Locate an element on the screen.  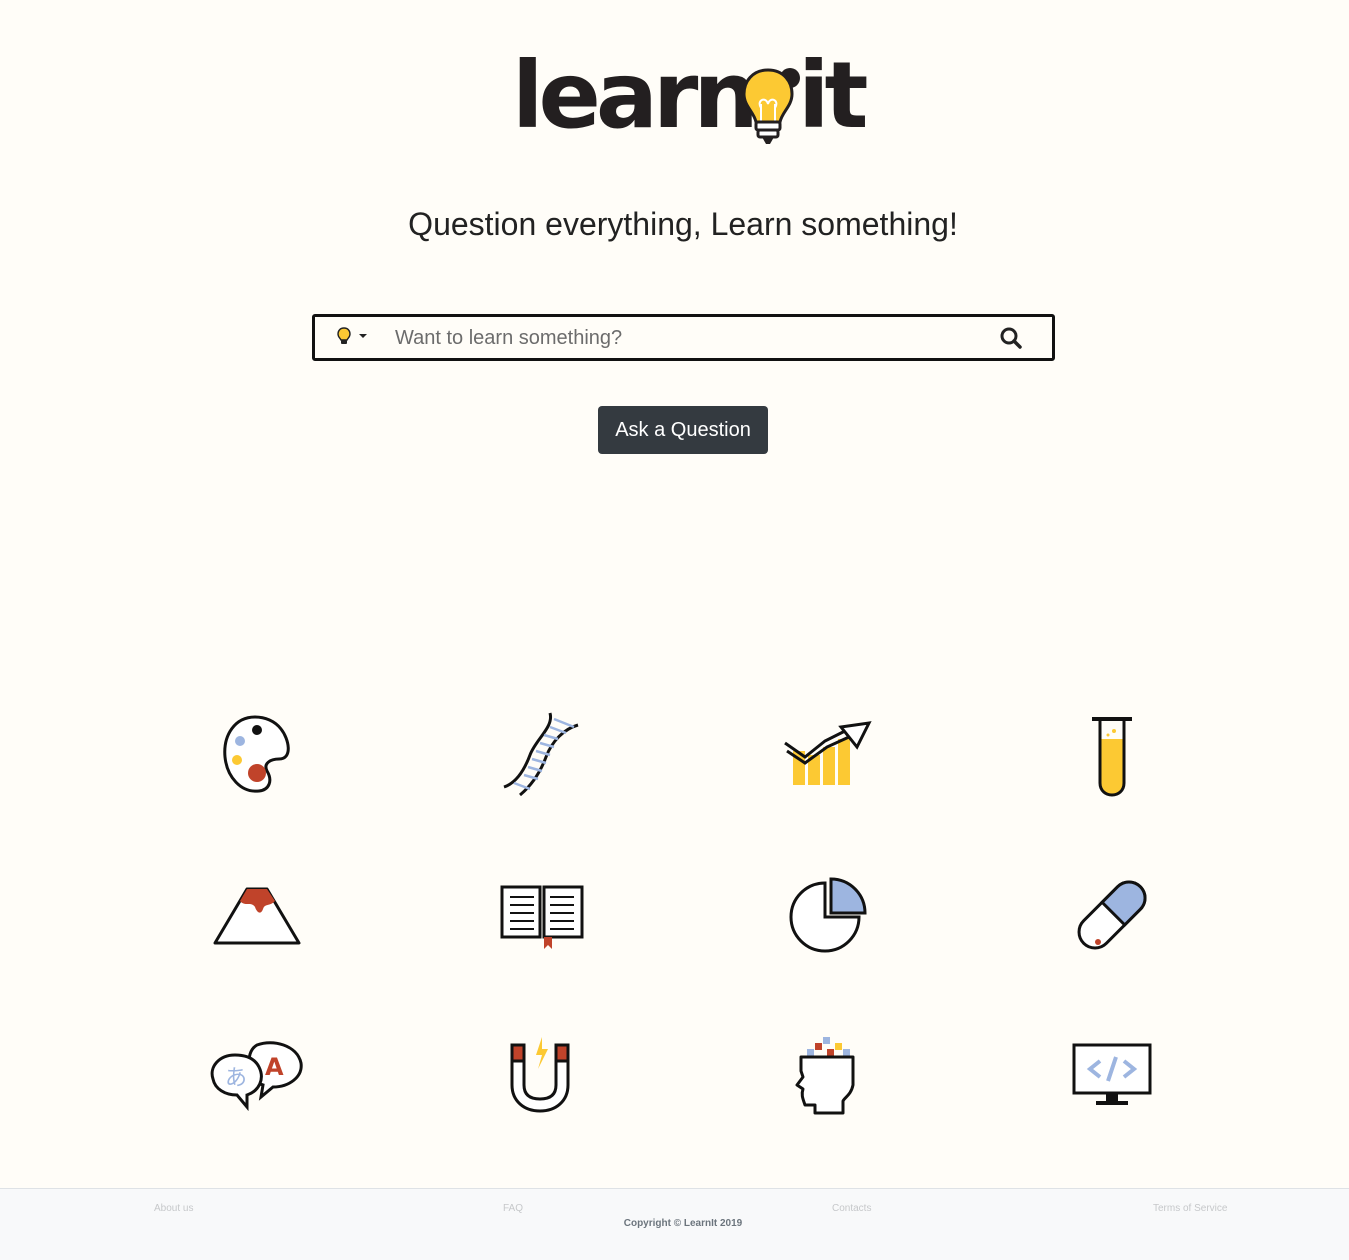
svg-text: あ is located at coordinates (236, 1078).